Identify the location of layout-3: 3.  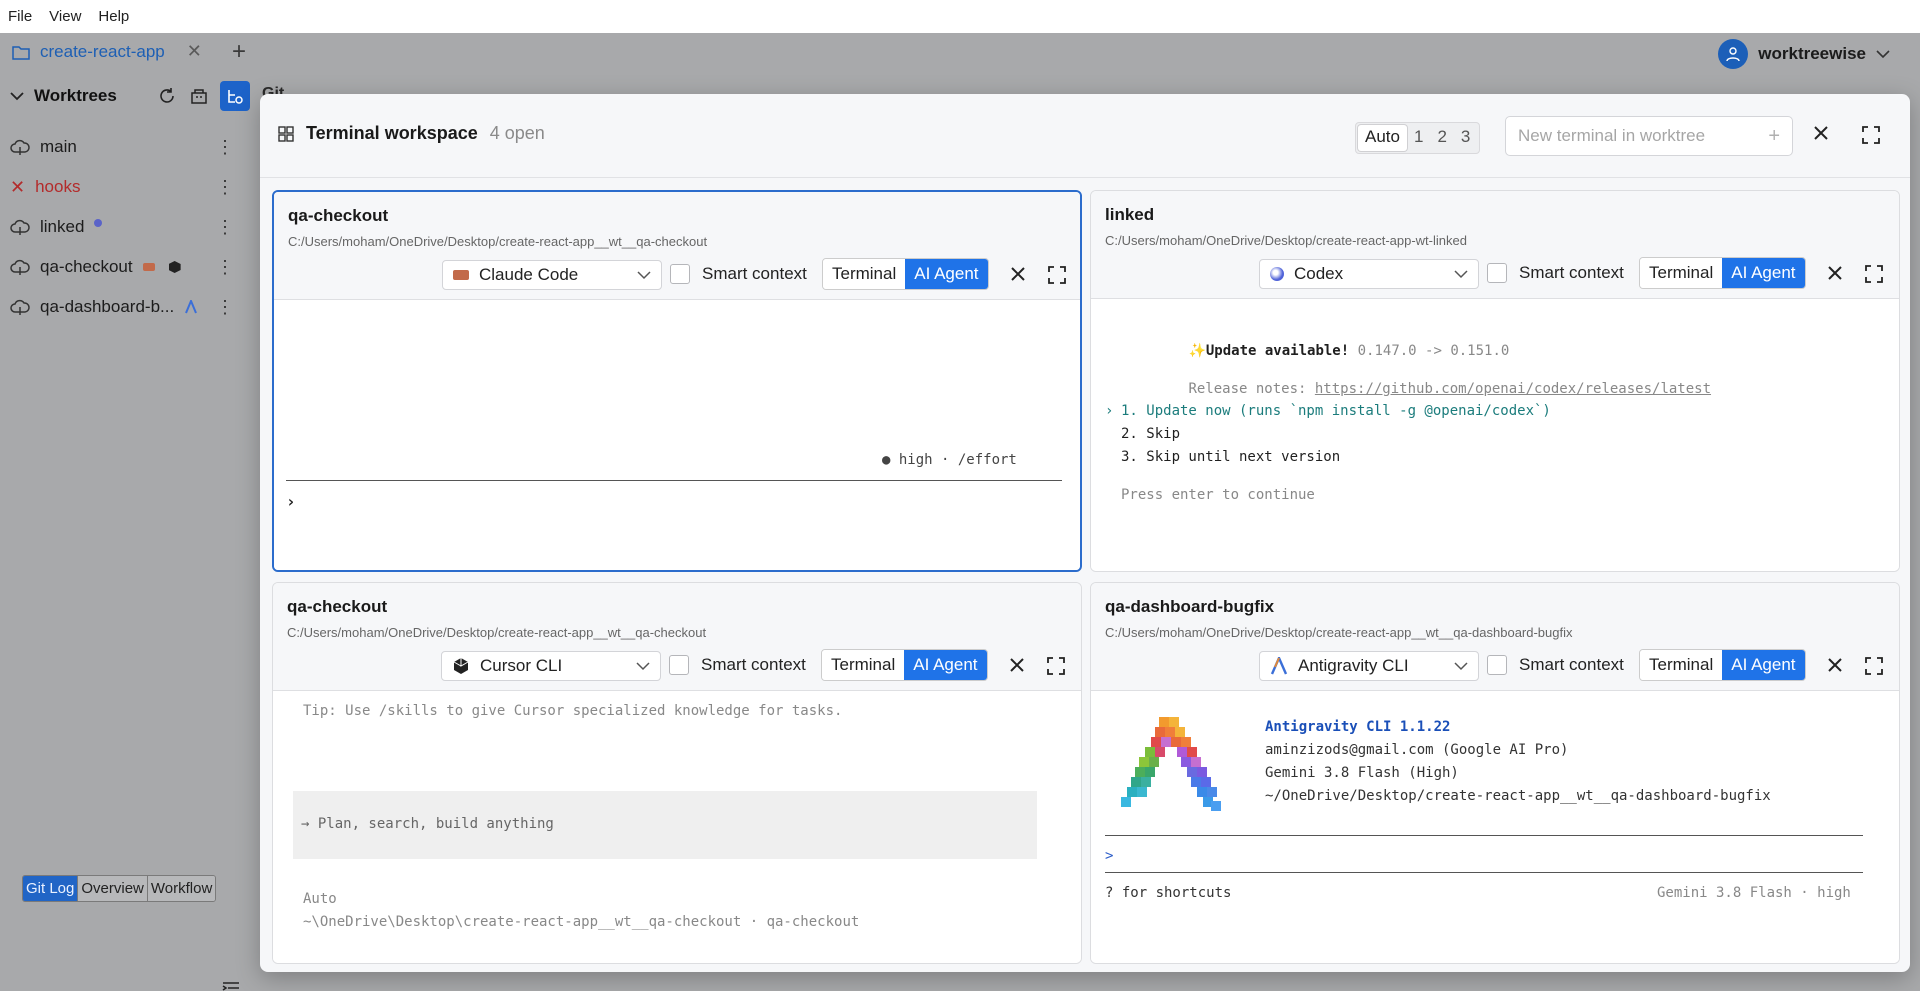
(1465, 138).